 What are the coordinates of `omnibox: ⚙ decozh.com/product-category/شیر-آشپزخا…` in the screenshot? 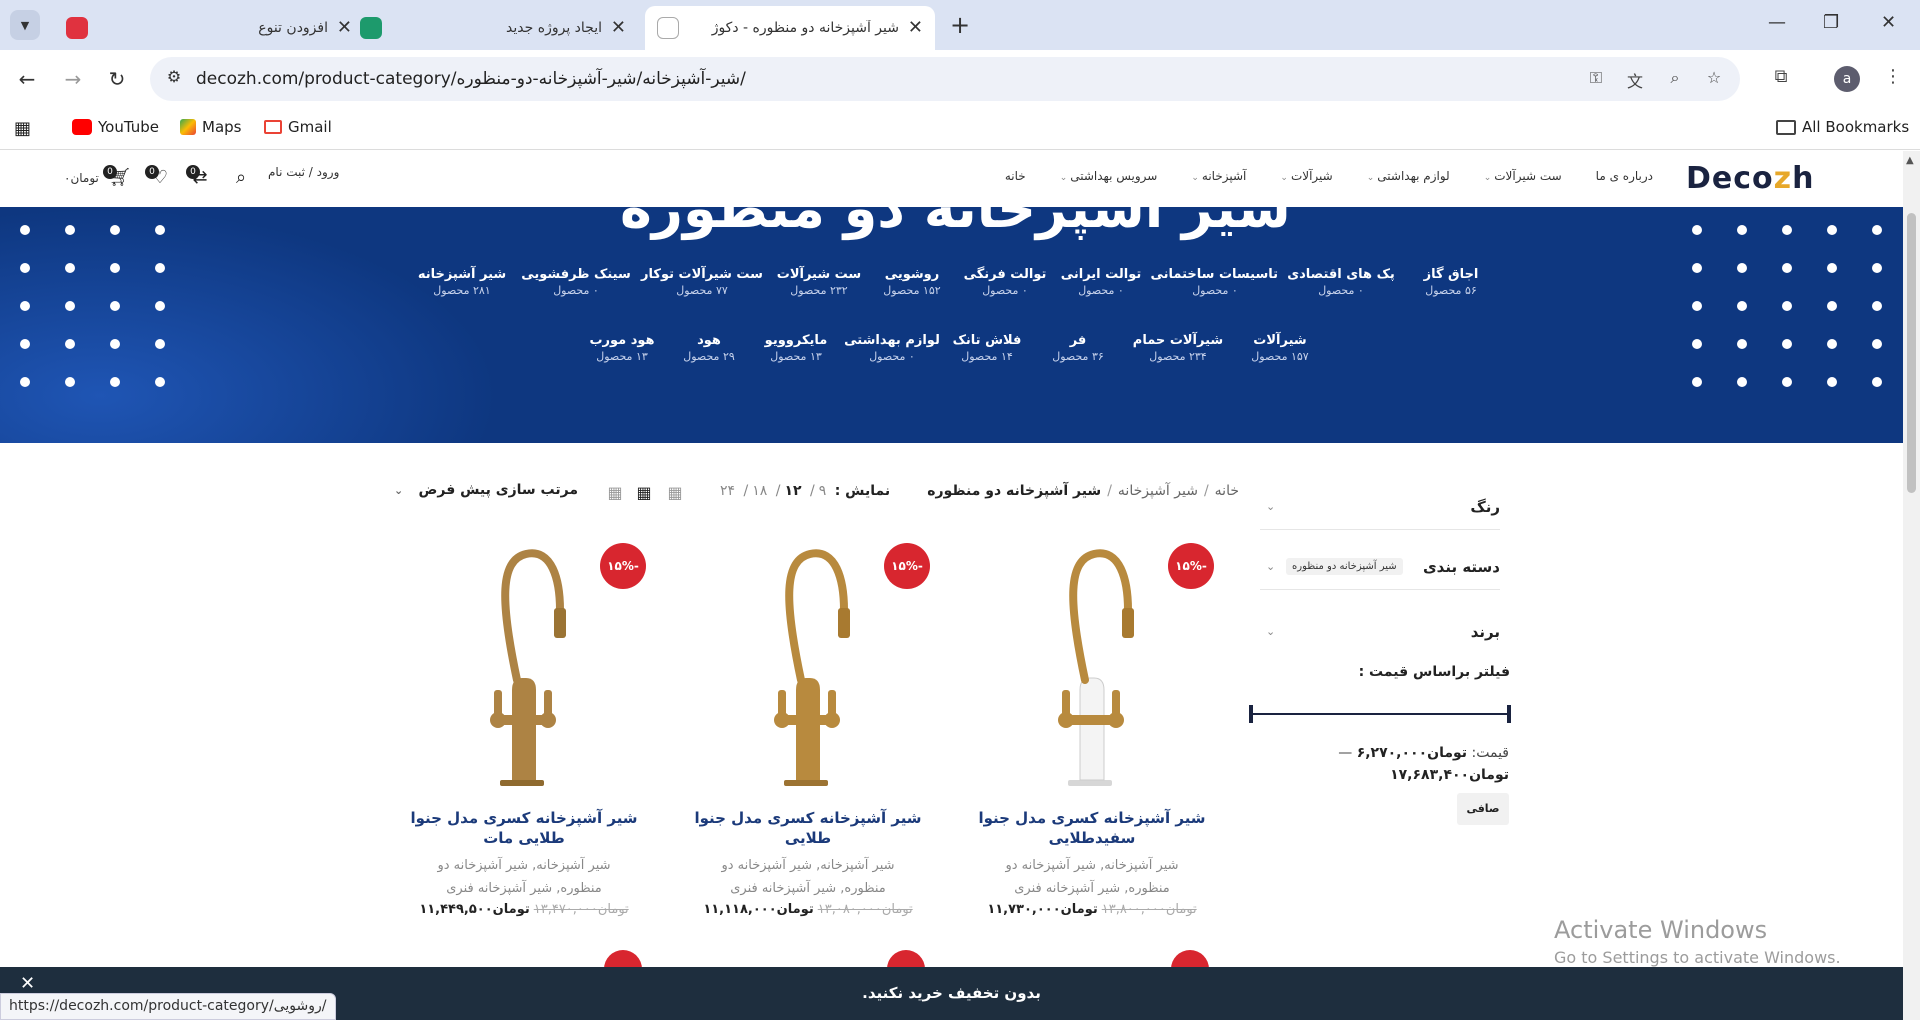 It's located at (945, 79).